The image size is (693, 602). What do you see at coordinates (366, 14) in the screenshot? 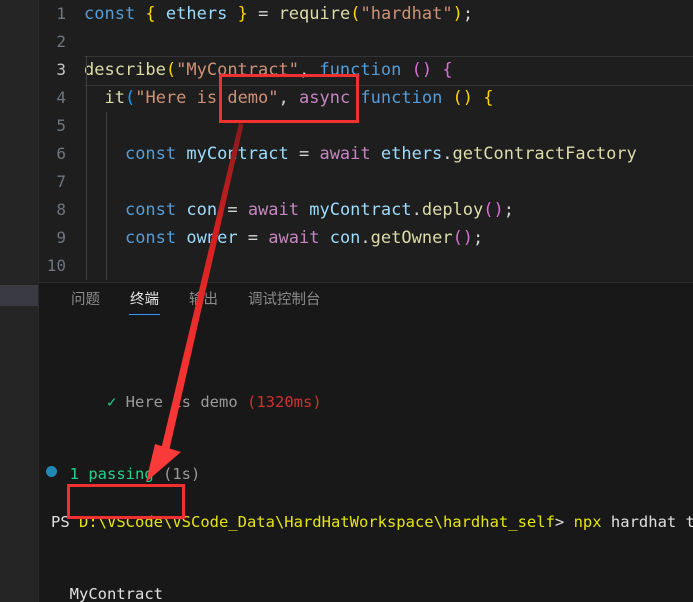
I see `code-line: 1 const { ethers } = require("hardhat");` at bounding box center [366, 14].